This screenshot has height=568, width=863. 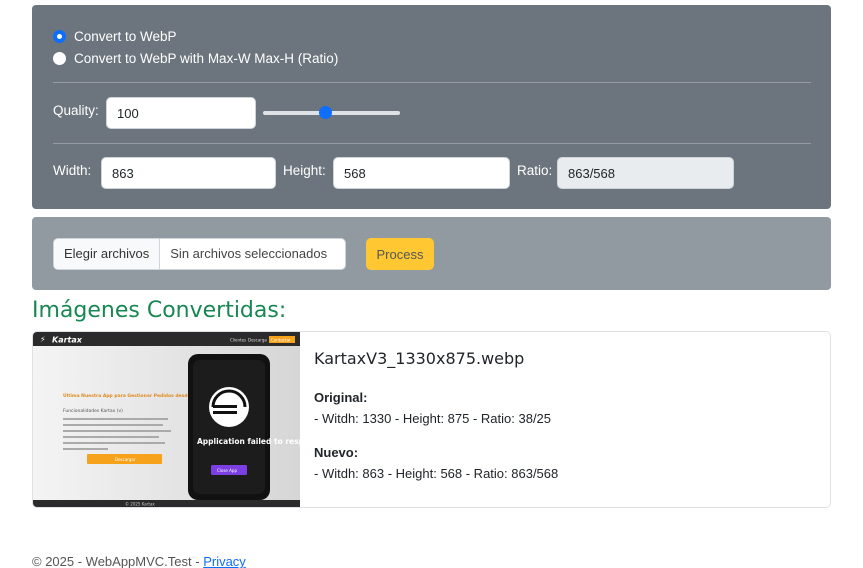 What do you see at coordinates (43, 339) in the screenshot?
I see `thumb-logo-icon: ⚡` at bounding box center [43, 339].